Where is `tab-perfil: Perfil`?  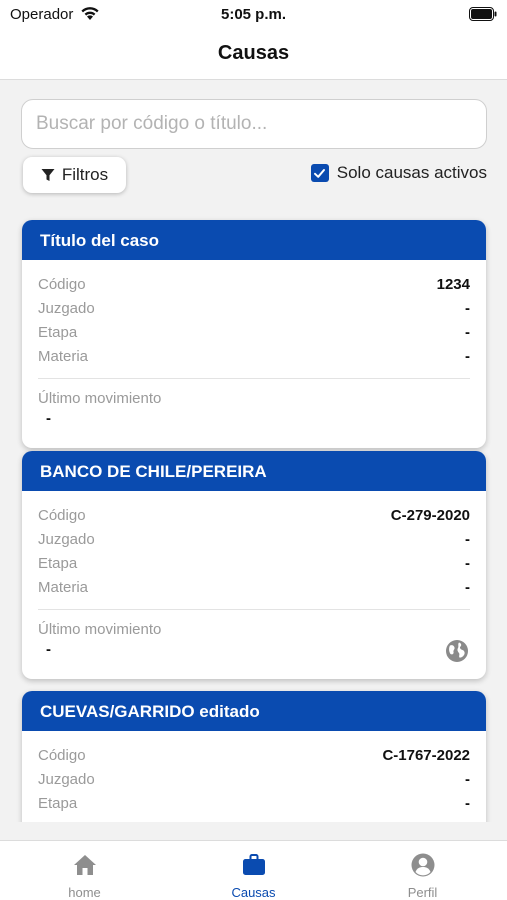
tab-perfil: Perfil is located at coordinates (422, 870).